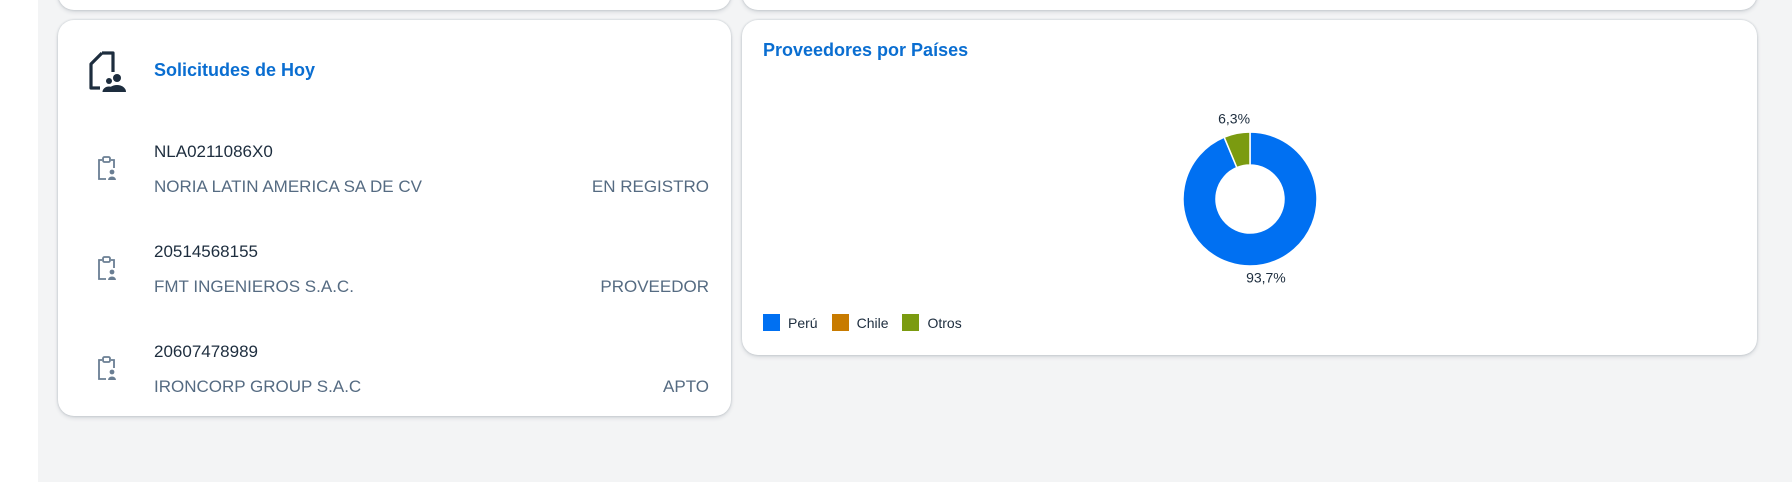  I want to click on legend-label: Chile, so click(872, 322).